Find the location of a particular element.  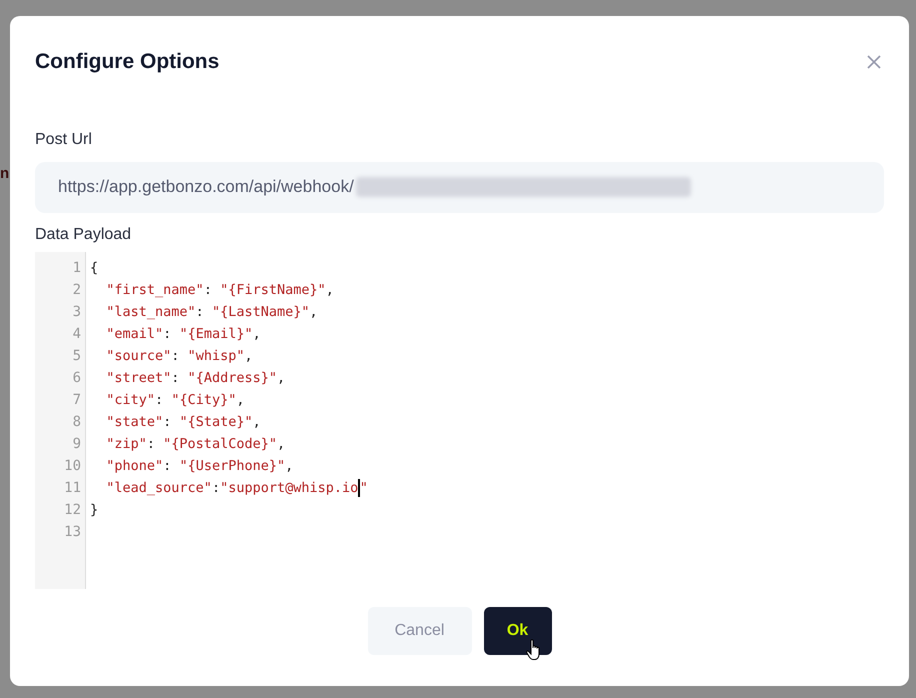

code-line: "first_name": "{FirstName}", is located at coordinates (219, 290).